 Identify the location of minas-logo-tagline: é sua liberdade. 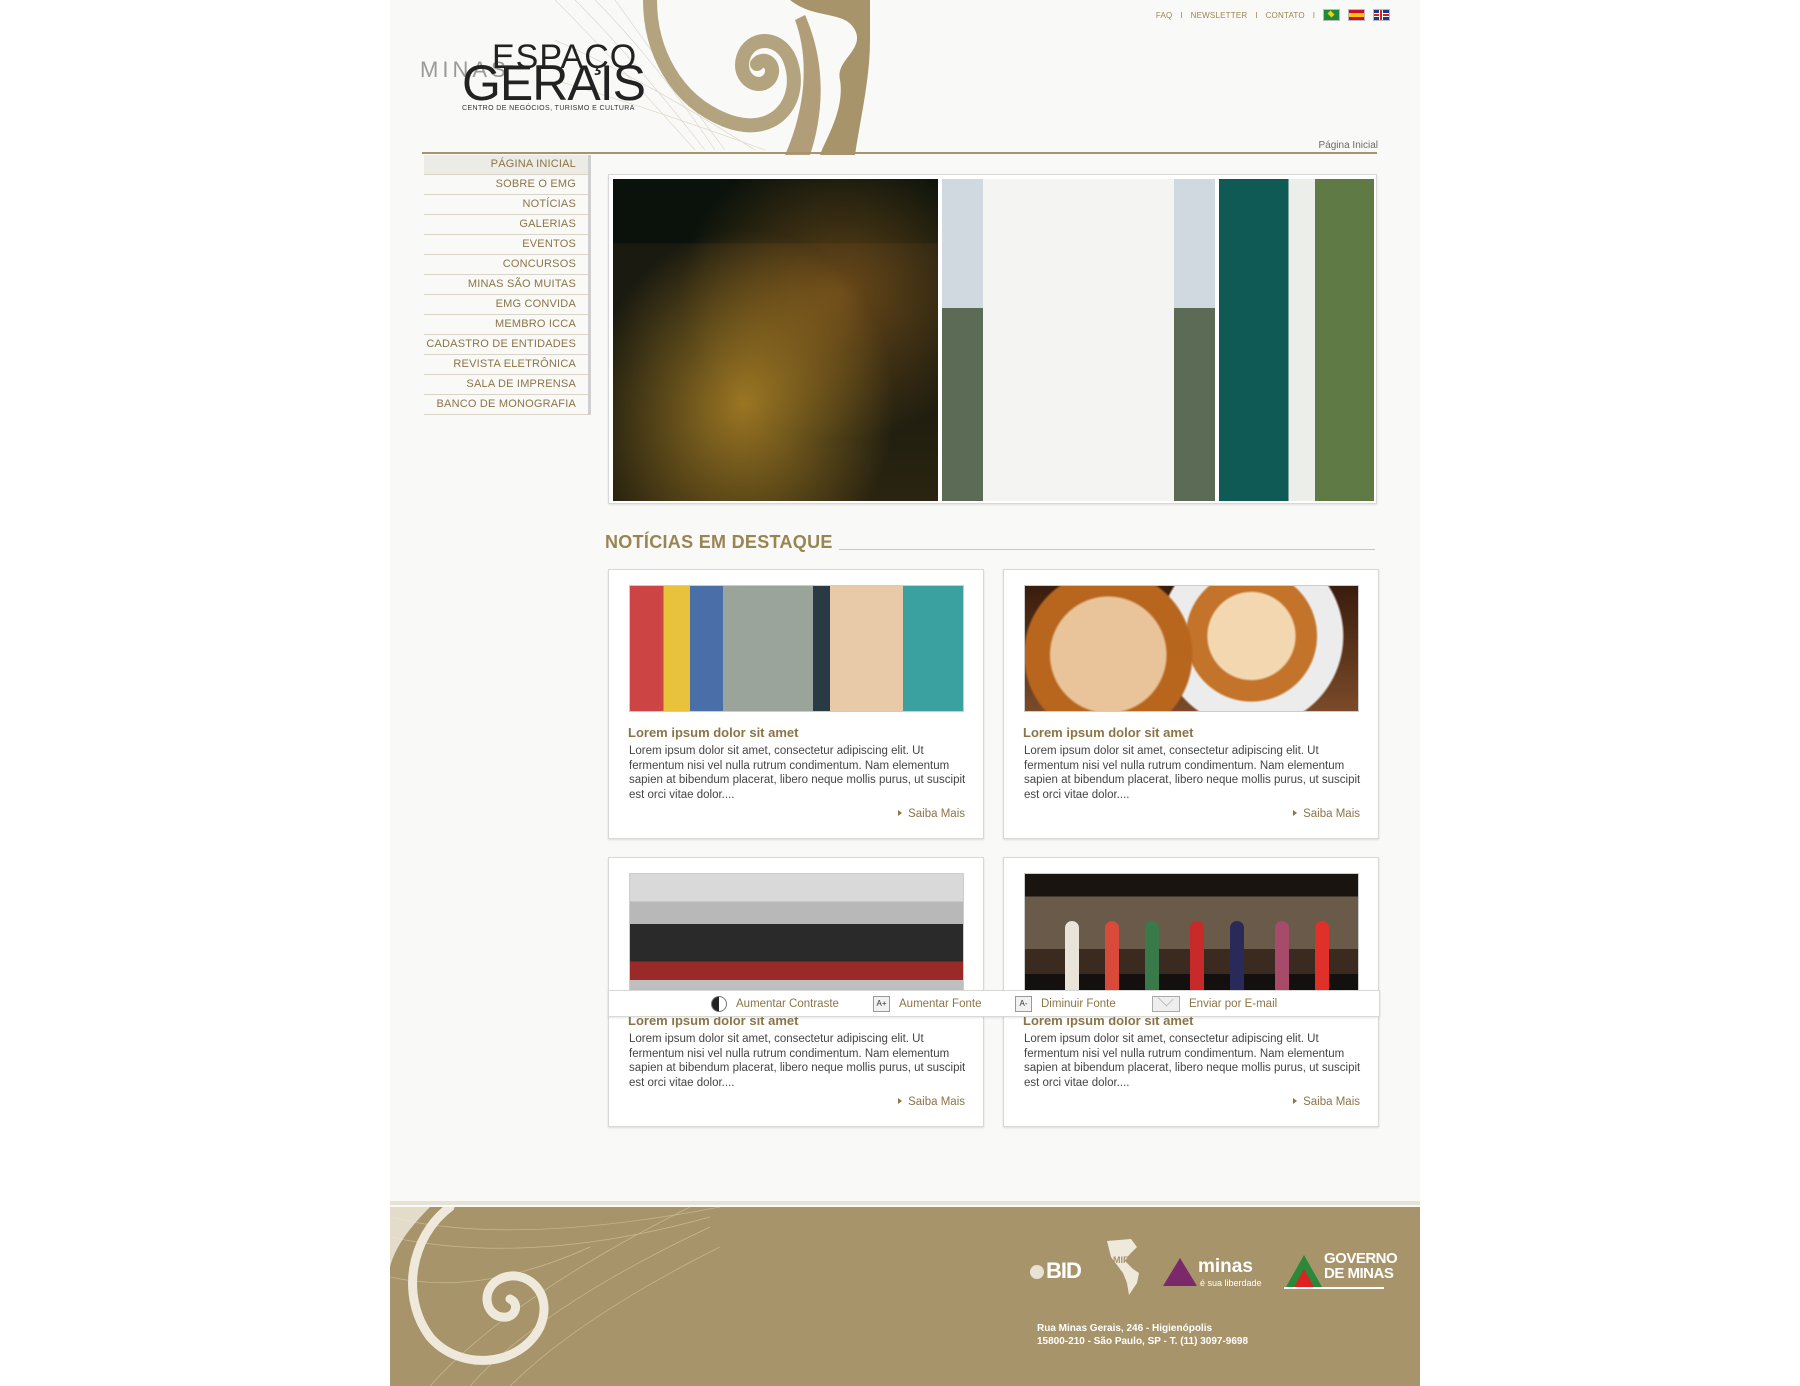
(1231, 1283).